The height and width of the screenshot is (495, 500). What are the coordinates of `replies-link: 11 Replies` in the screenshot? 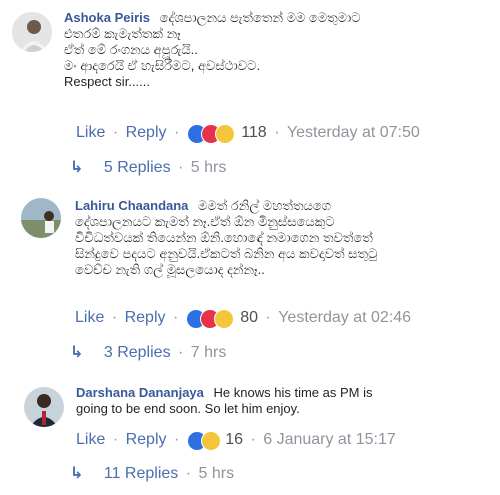 It's located at (133, 473).